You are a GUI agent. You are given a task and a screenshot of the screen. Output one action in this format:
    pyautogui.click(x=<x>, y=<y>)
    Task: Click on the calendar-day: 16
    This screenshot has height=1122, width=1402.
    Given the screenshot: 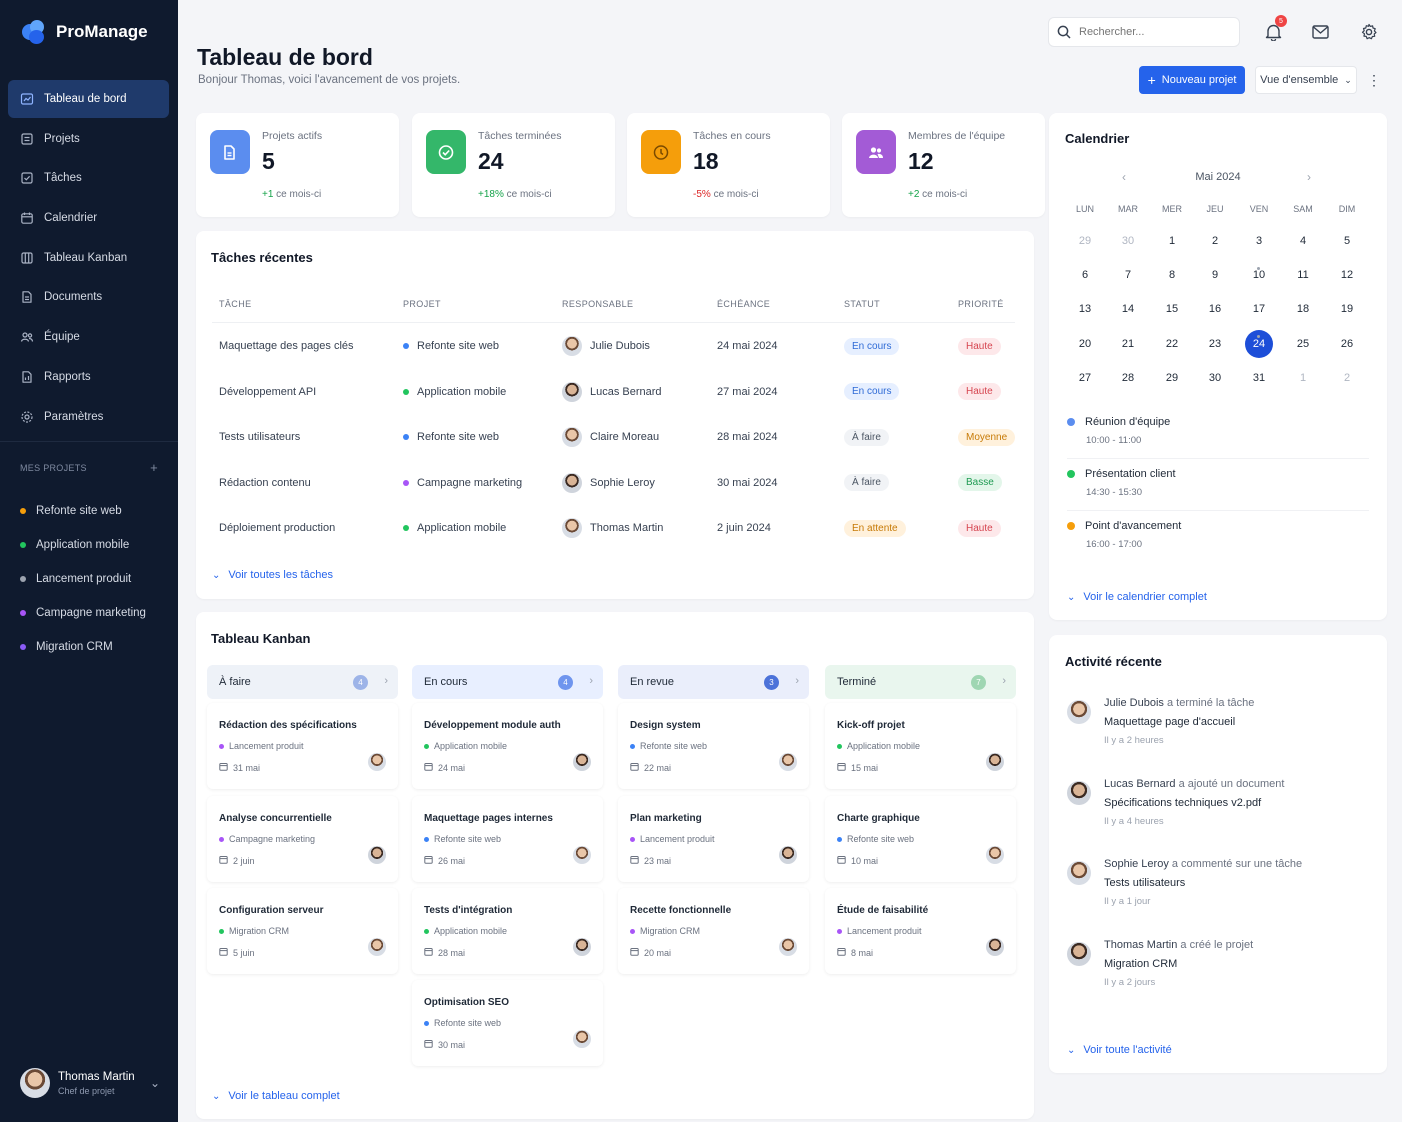 What is the action you would take?
    pyautogui.click(x=1215, y=309)
    